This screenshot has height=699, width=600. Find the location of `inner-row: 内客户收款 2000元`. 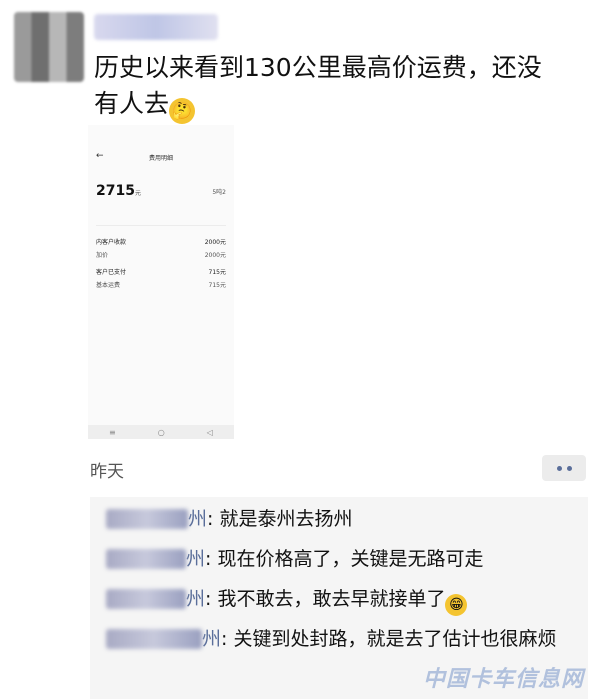

inner-row: 内客户收款 2000元 is located at coordinates (161, 241).